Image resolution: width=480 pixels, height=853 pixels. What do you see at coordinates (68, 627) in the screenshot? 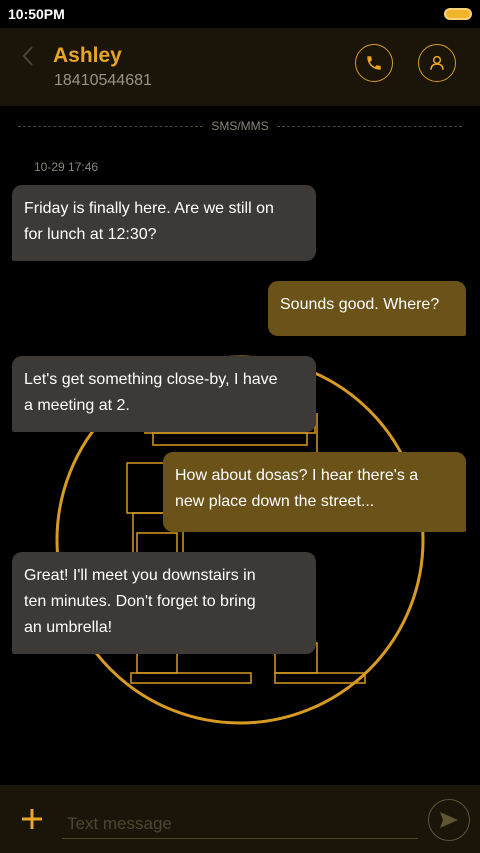
I see `message-line: an umbrella!` at bounding box center [68, 627].